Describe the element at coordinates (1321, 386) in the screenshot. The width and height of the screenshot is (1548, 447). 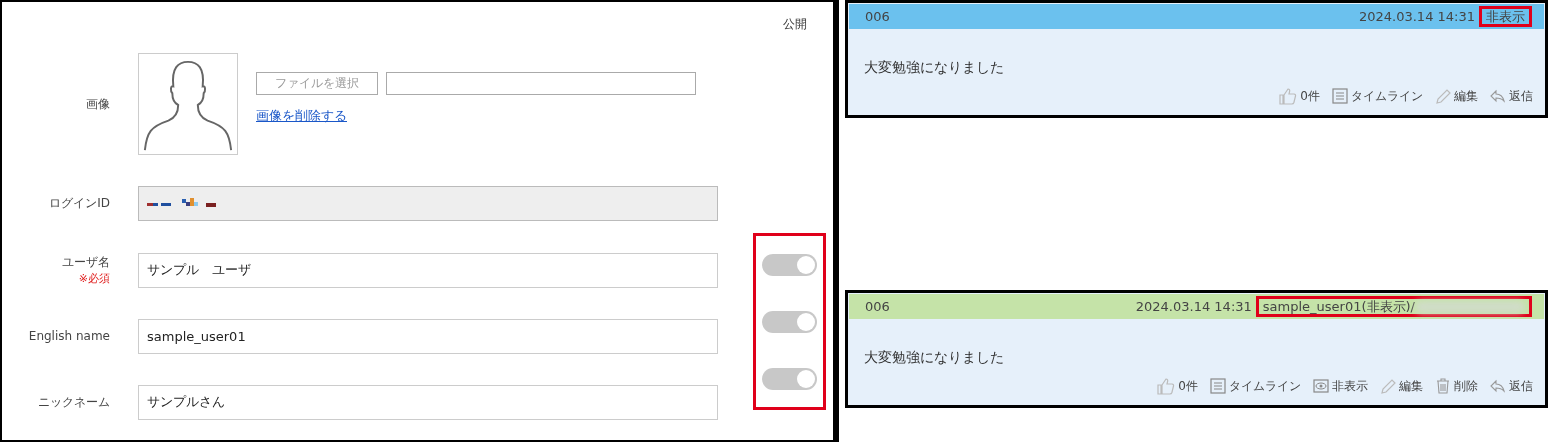
I see `eye-icon` at that location.